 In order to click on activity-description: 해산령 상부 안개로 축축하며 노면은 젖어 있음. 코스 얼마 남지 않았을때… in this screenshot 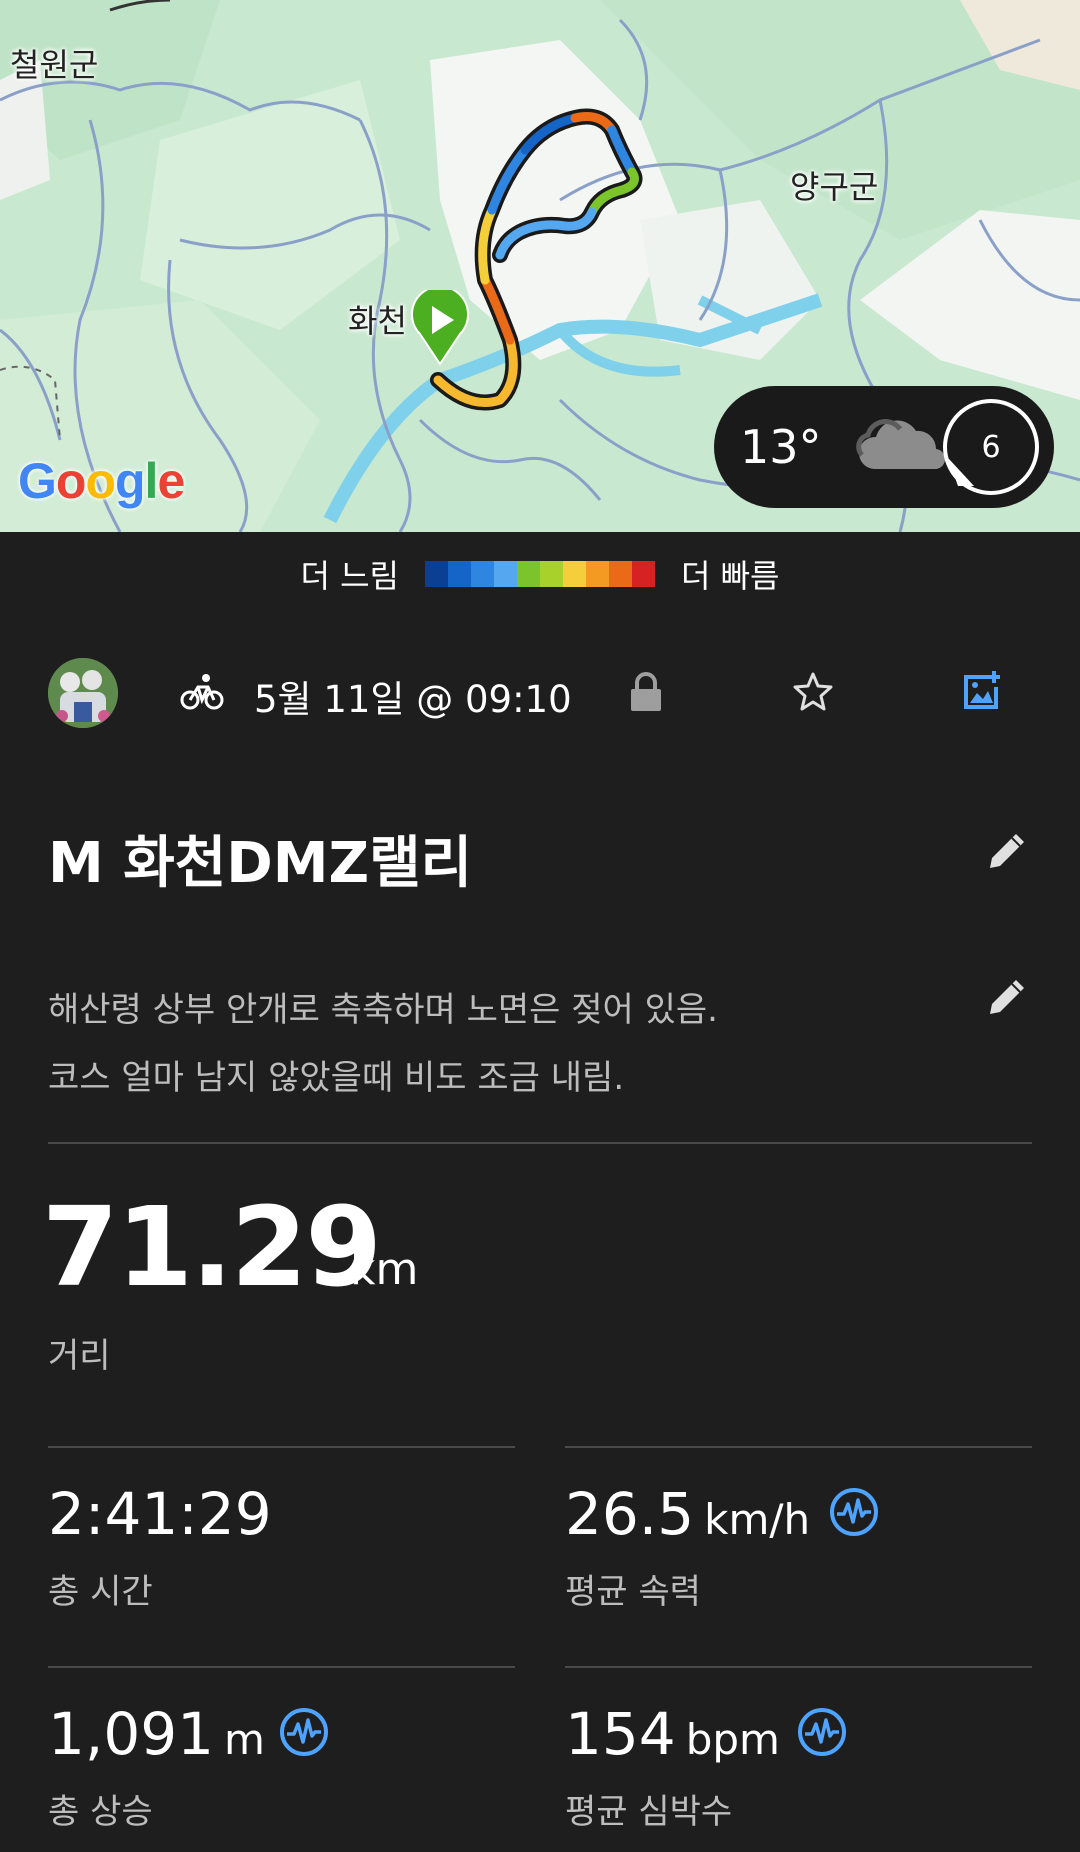, I will do `click(383, 1044)`.